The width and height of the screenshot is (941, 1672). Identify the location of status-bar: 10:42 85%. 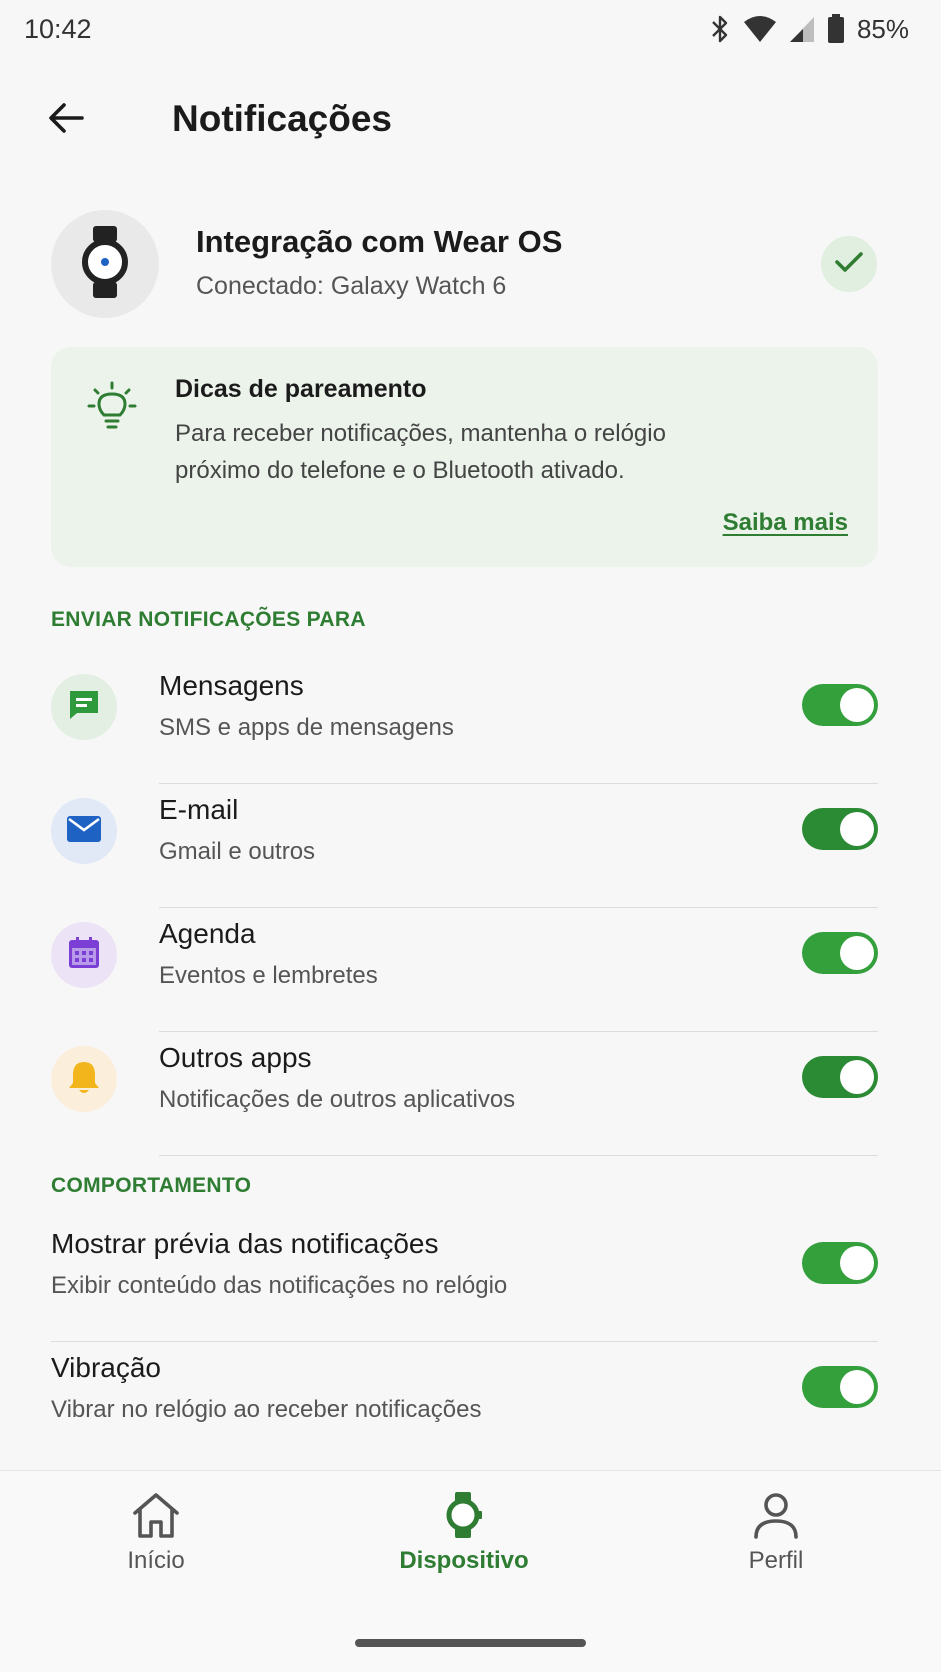
(470, 29).